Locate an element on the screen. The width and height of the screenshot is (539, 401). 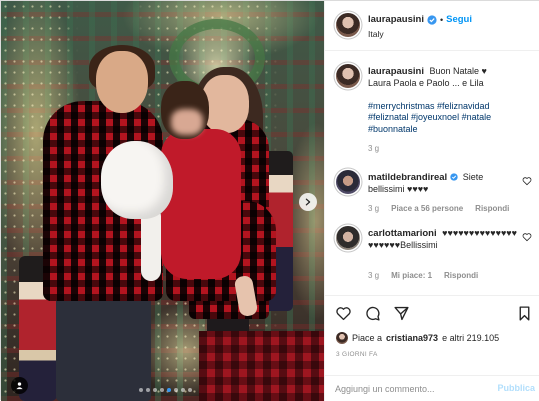
comment-input is located at coordinates (410, 389).